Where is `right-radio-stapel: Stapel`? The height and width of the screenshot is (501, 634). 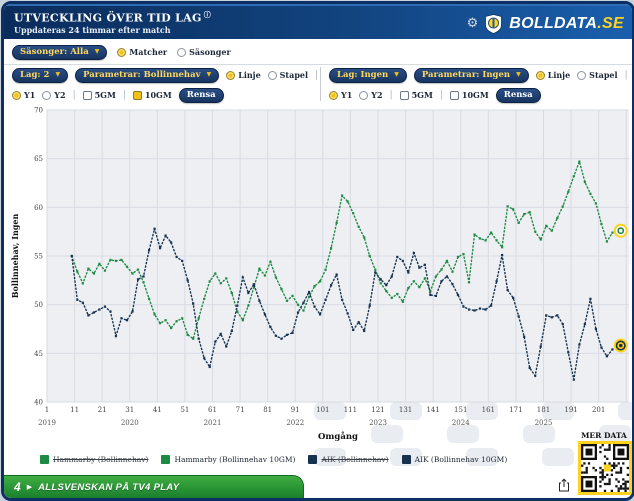 right-radio-stapel: Stapel is located at coordinates (597, 75).